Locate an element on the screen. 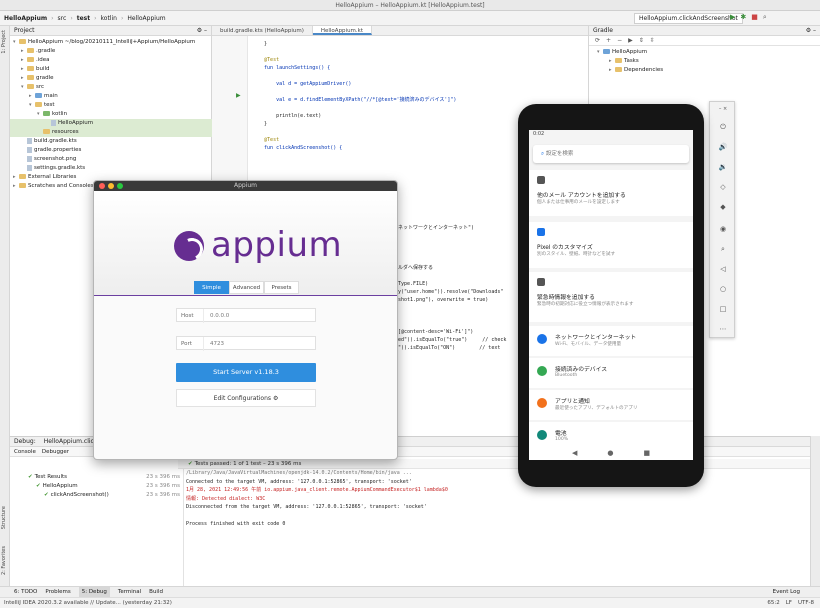 The width and height of the screenshot is (820, 609). test-result-item: ✔ Test Results 23 s 396 ms is located at coordinates (104, 477).